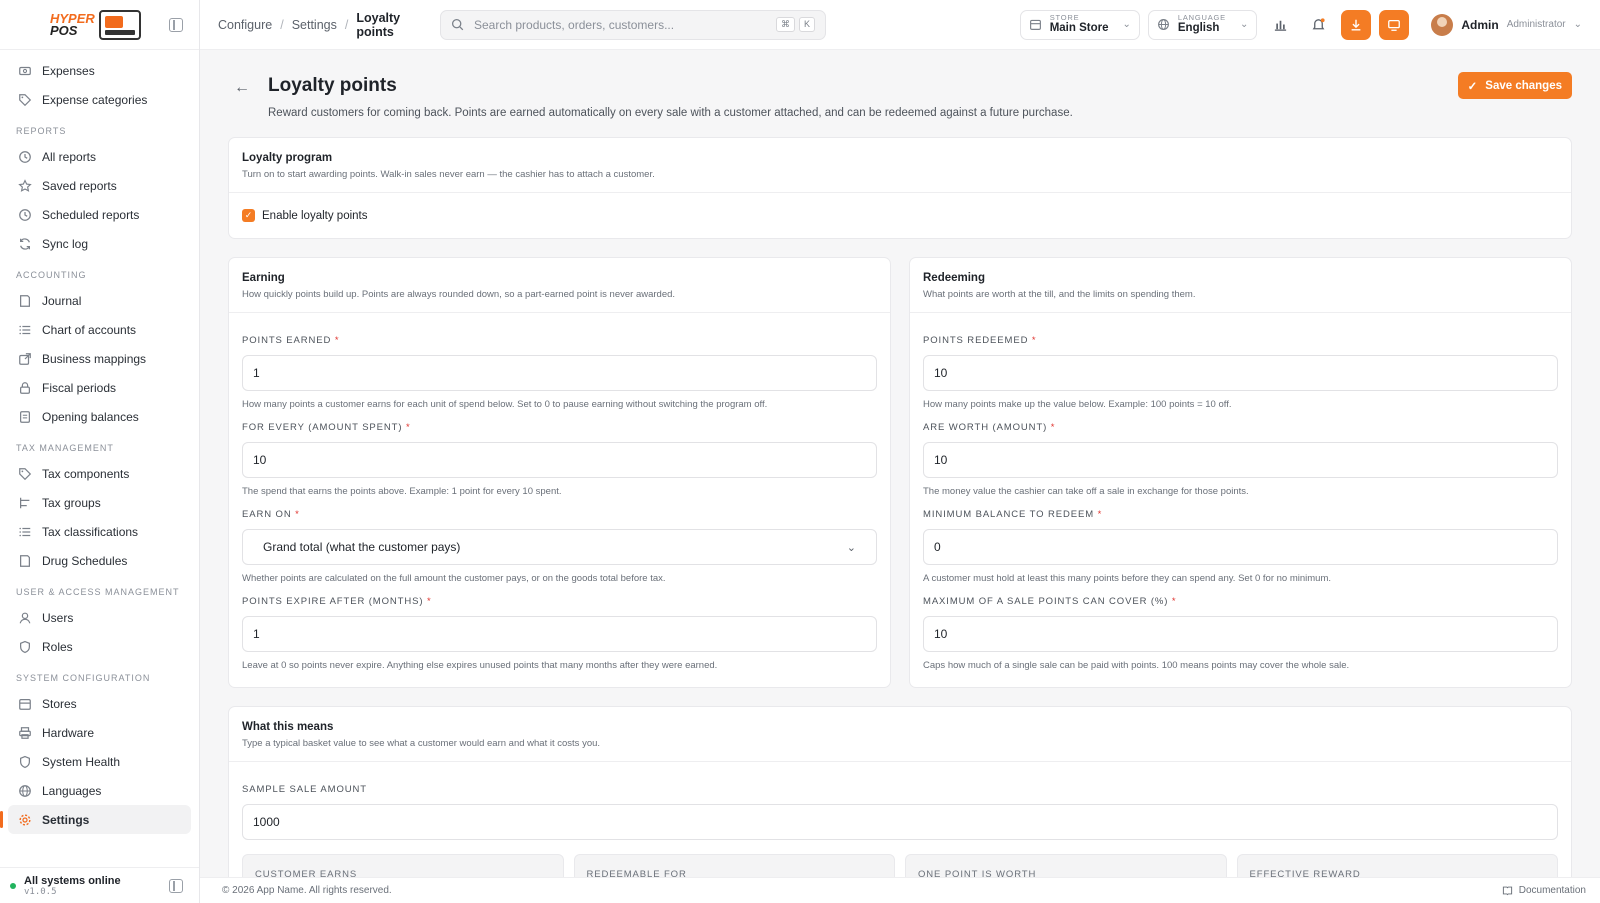 This screenshot has width=1600, height=903. What do you see at coordinates (95, 24) in the screenshot?
I see `app-logo: HYPER POS` at bounding box center [95, 24].